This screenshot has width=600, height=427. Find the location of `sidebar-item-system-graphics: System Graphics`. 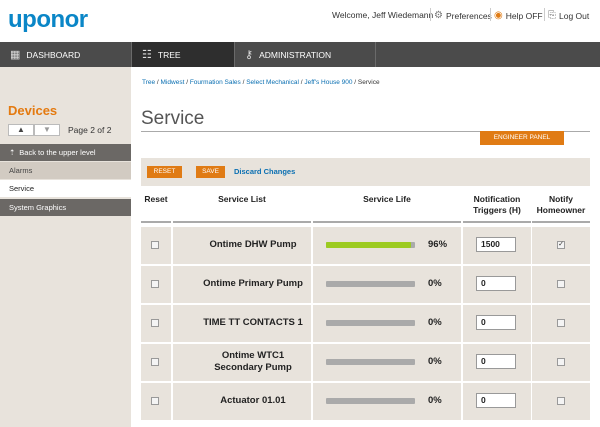

sidebar-item-system-graphics: System Graphics is located at coordinates (65, 207).